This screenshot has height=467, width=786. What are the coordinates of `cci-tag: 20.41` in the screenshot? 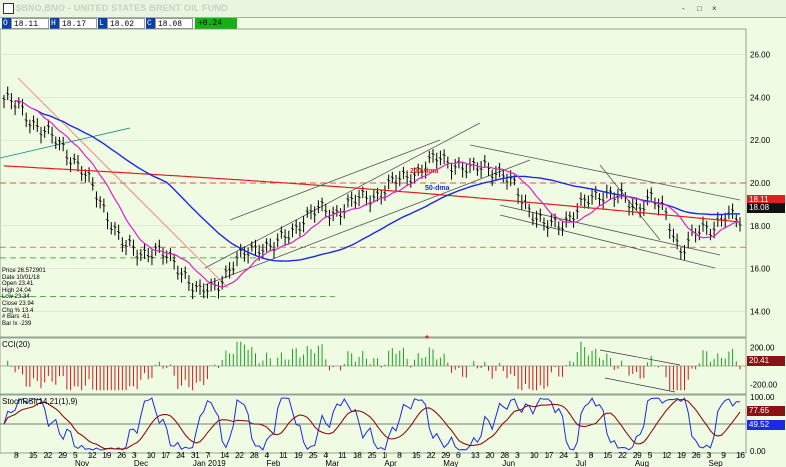 It's located at (766, 361).